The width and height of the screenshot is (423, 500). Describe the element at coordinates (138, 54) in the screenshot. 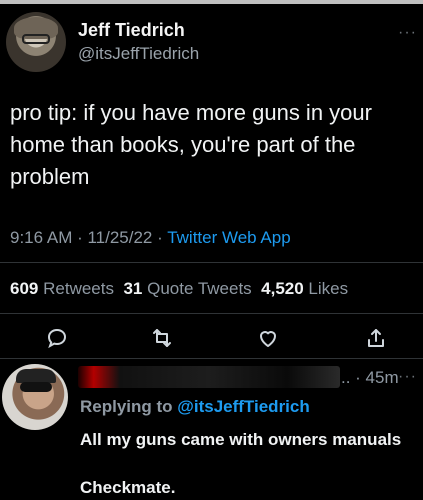

I see `author-handle: @itsJeffTiedrich` at that location.